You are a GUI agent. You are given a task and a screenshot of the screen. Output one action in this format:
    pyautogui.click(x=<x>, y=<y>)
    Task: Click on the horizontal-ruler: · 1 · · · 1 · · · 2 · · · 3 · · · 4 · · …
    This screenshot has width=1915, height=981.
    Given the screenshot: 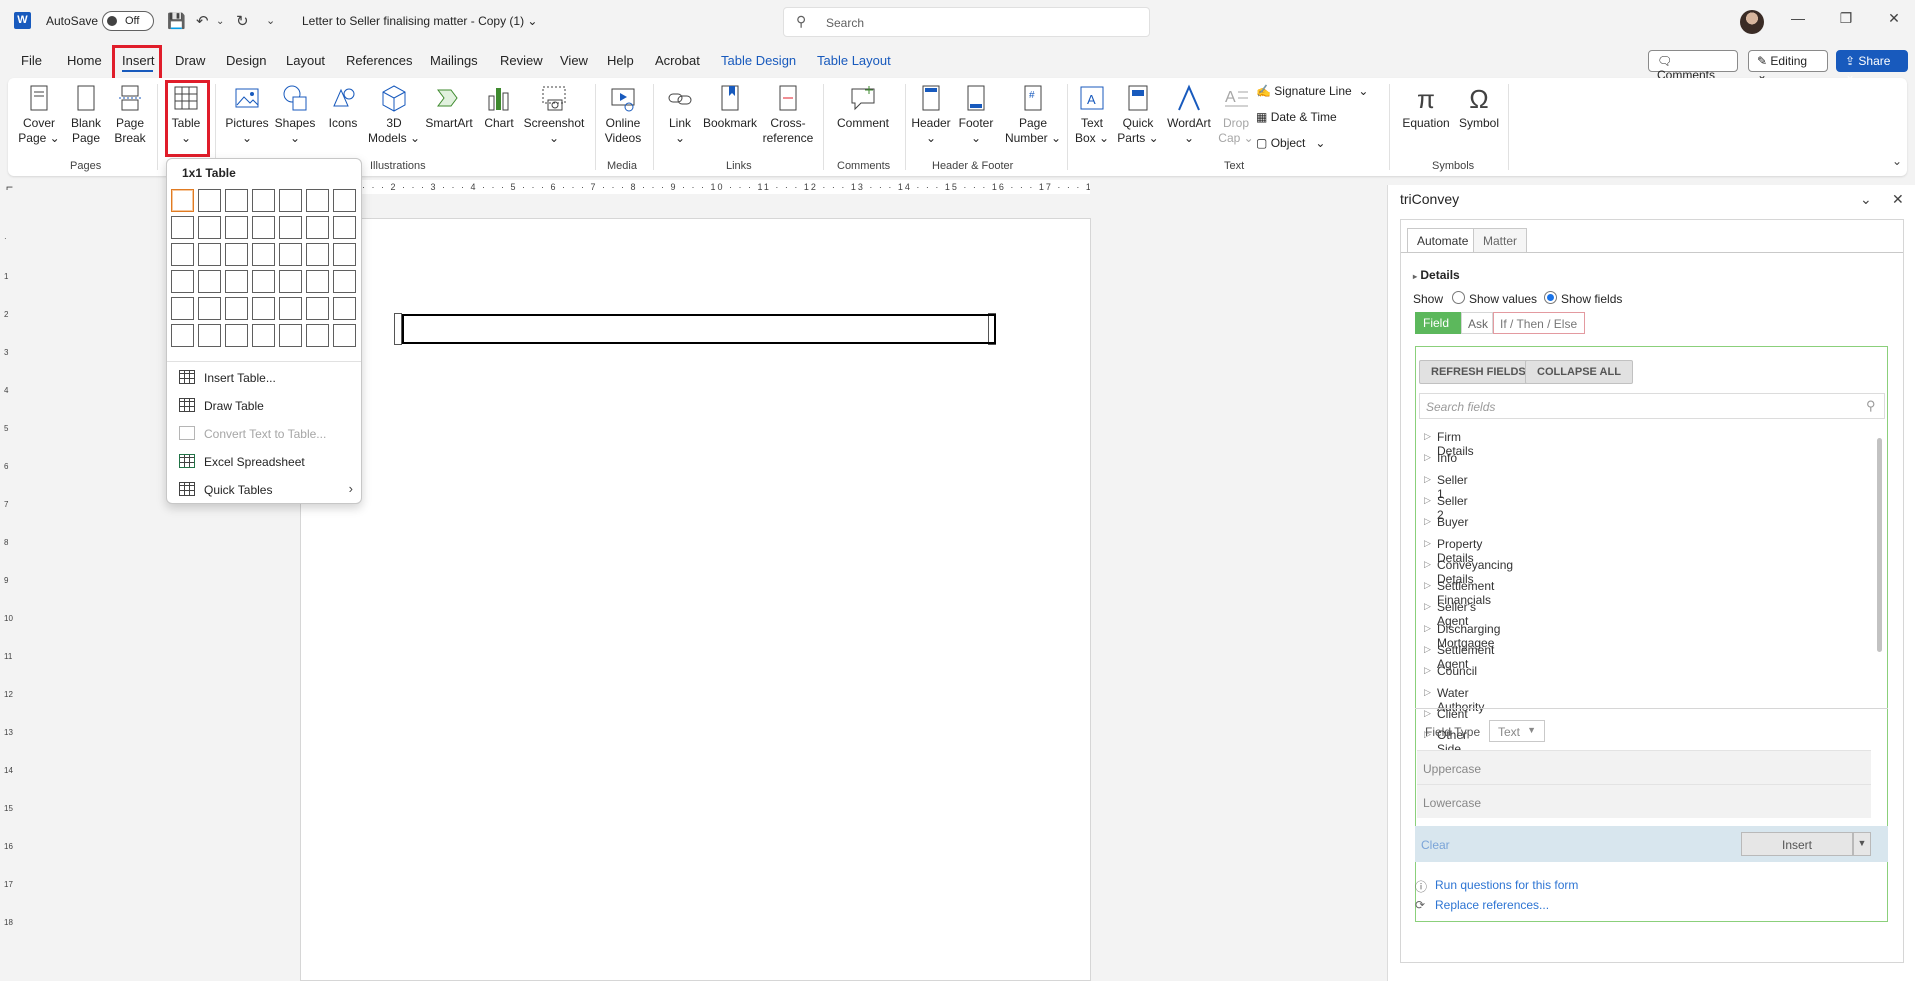 What is the action you would take?
    pyautogui.click(x=695, y=187)
    